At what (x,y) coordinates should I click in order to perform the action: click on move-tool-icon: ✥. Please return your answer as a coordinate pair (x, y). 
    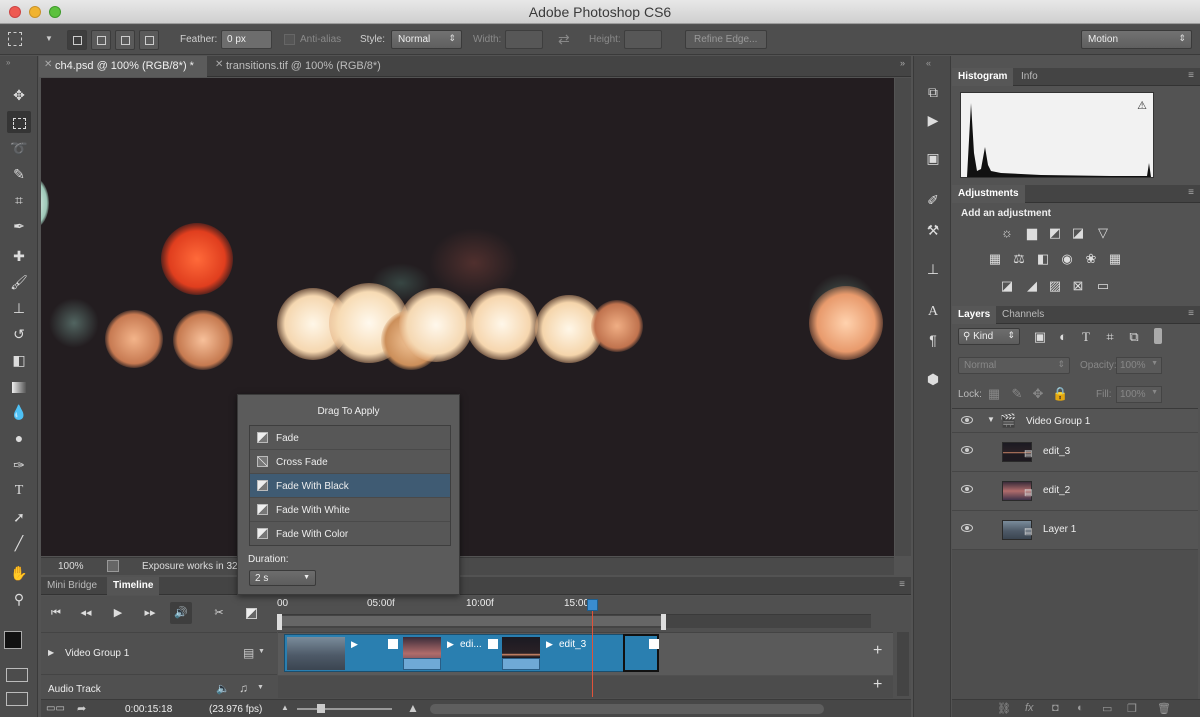
    Looking at the image, I should click on (19, 95).